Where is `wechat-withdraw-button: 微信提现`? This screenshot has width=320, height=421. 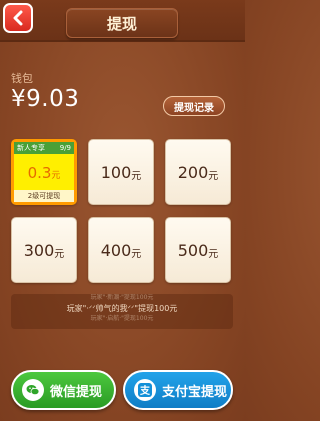
wechat-withdraw-button: 微信提现 is located at coordinates (63, 390).